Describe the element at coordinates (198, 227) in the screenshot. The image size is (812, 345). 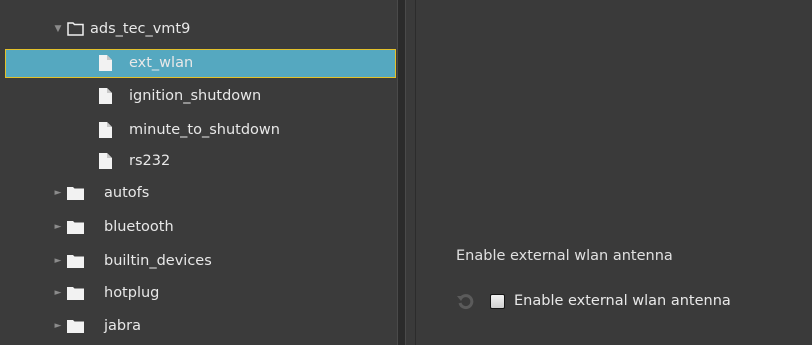
I see `tree-item-bluetooth: ► bluetooth` at that location.